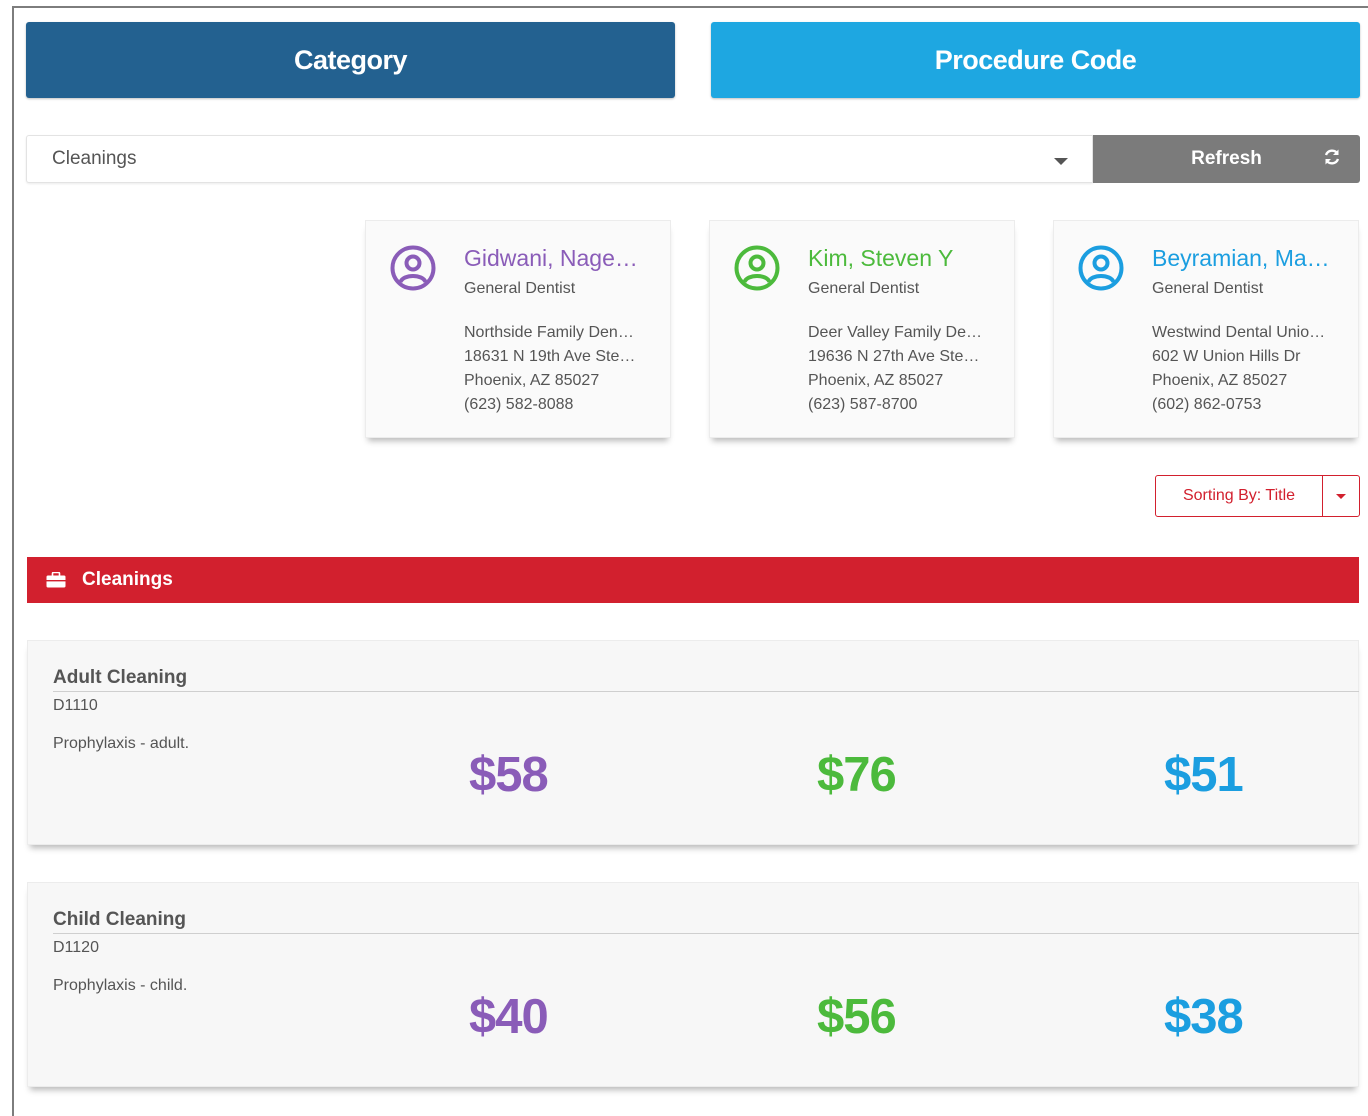  What do you see at coordinates (863, 404) in the screenshot?
I see `phone-number: (623) 587-8700` at bounding box center [863, 404].